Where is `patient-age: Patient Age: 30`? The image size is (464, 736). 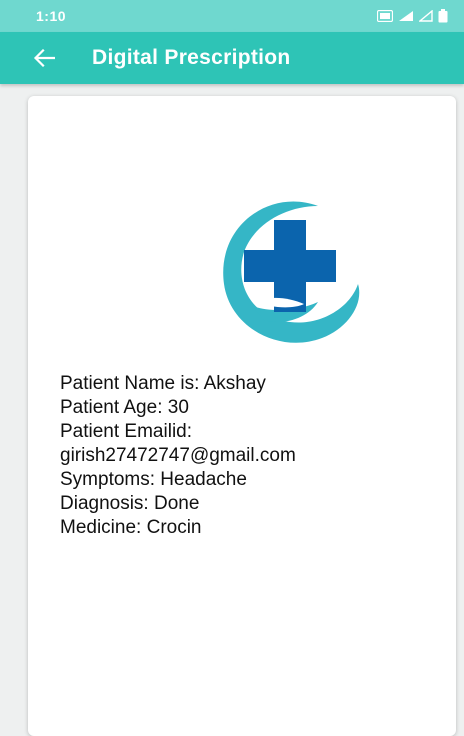 patient-age: Patient Age: 30 is located at coordinates (124, 407).